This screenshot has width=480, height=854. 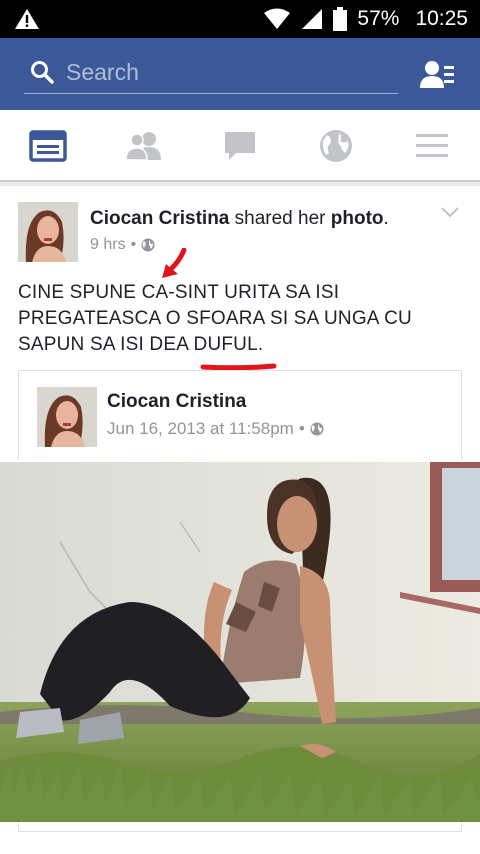 I want to click on battery-icon, so click(x=340, y=19).